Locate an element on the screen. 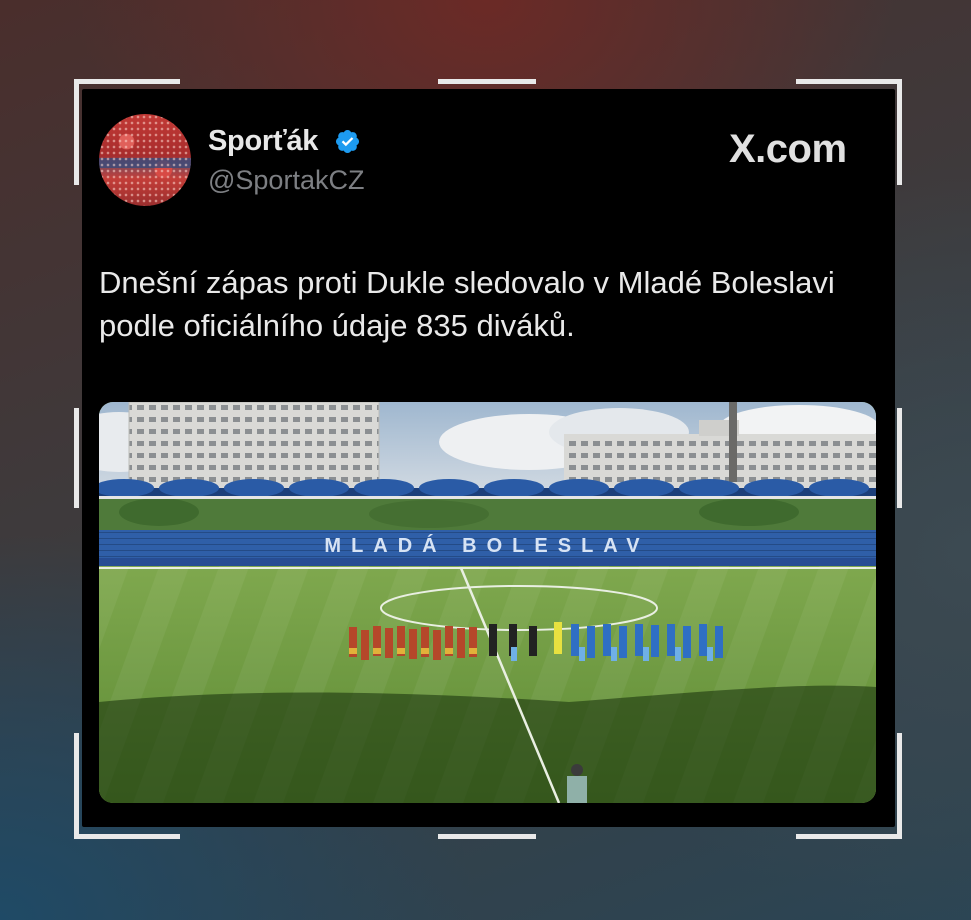 The height and width of the screenshot is (920, 971). avatar is located at coordinates (145, 160).